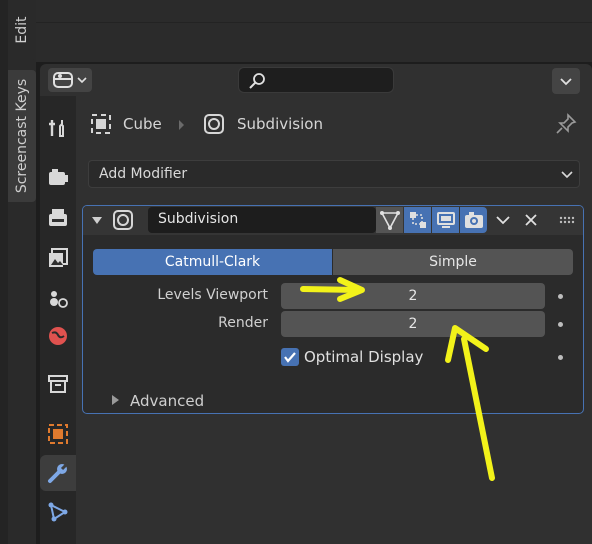  I want to click on annotation-arrow-vertical, so click(478, 408).